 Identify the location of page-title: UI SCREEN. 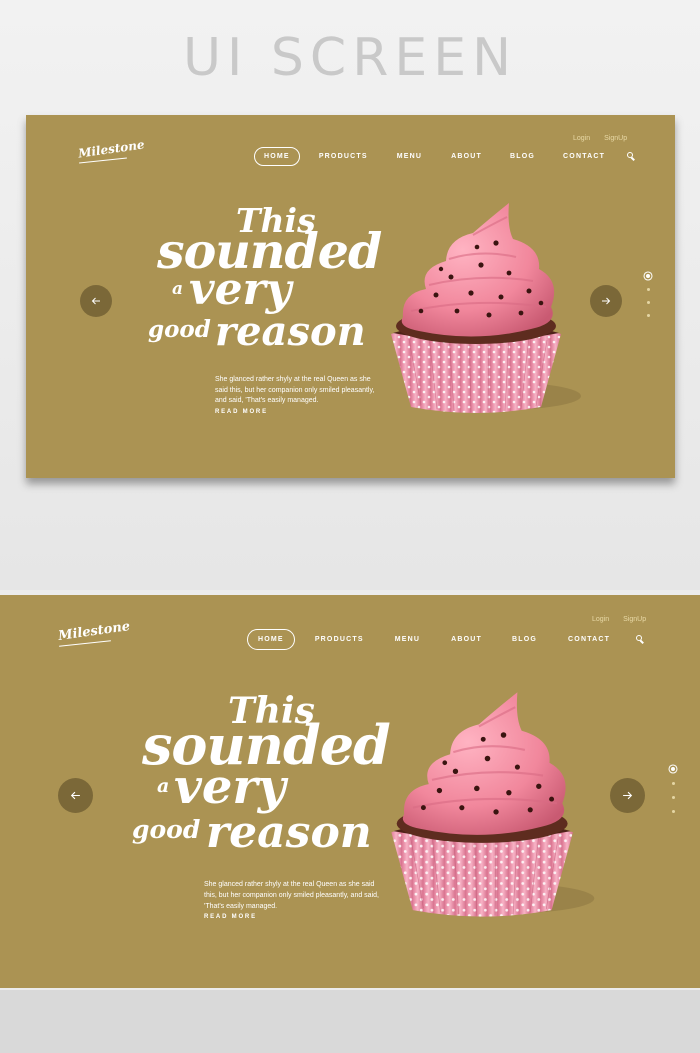
(350, 58).